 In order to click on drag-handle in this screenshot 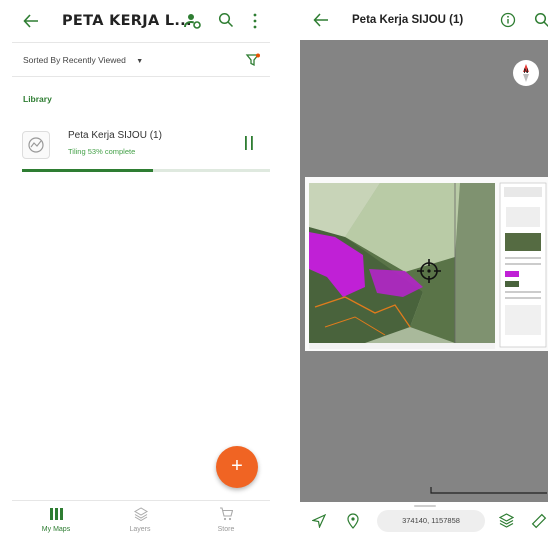, I will do `click(425, 506)`.